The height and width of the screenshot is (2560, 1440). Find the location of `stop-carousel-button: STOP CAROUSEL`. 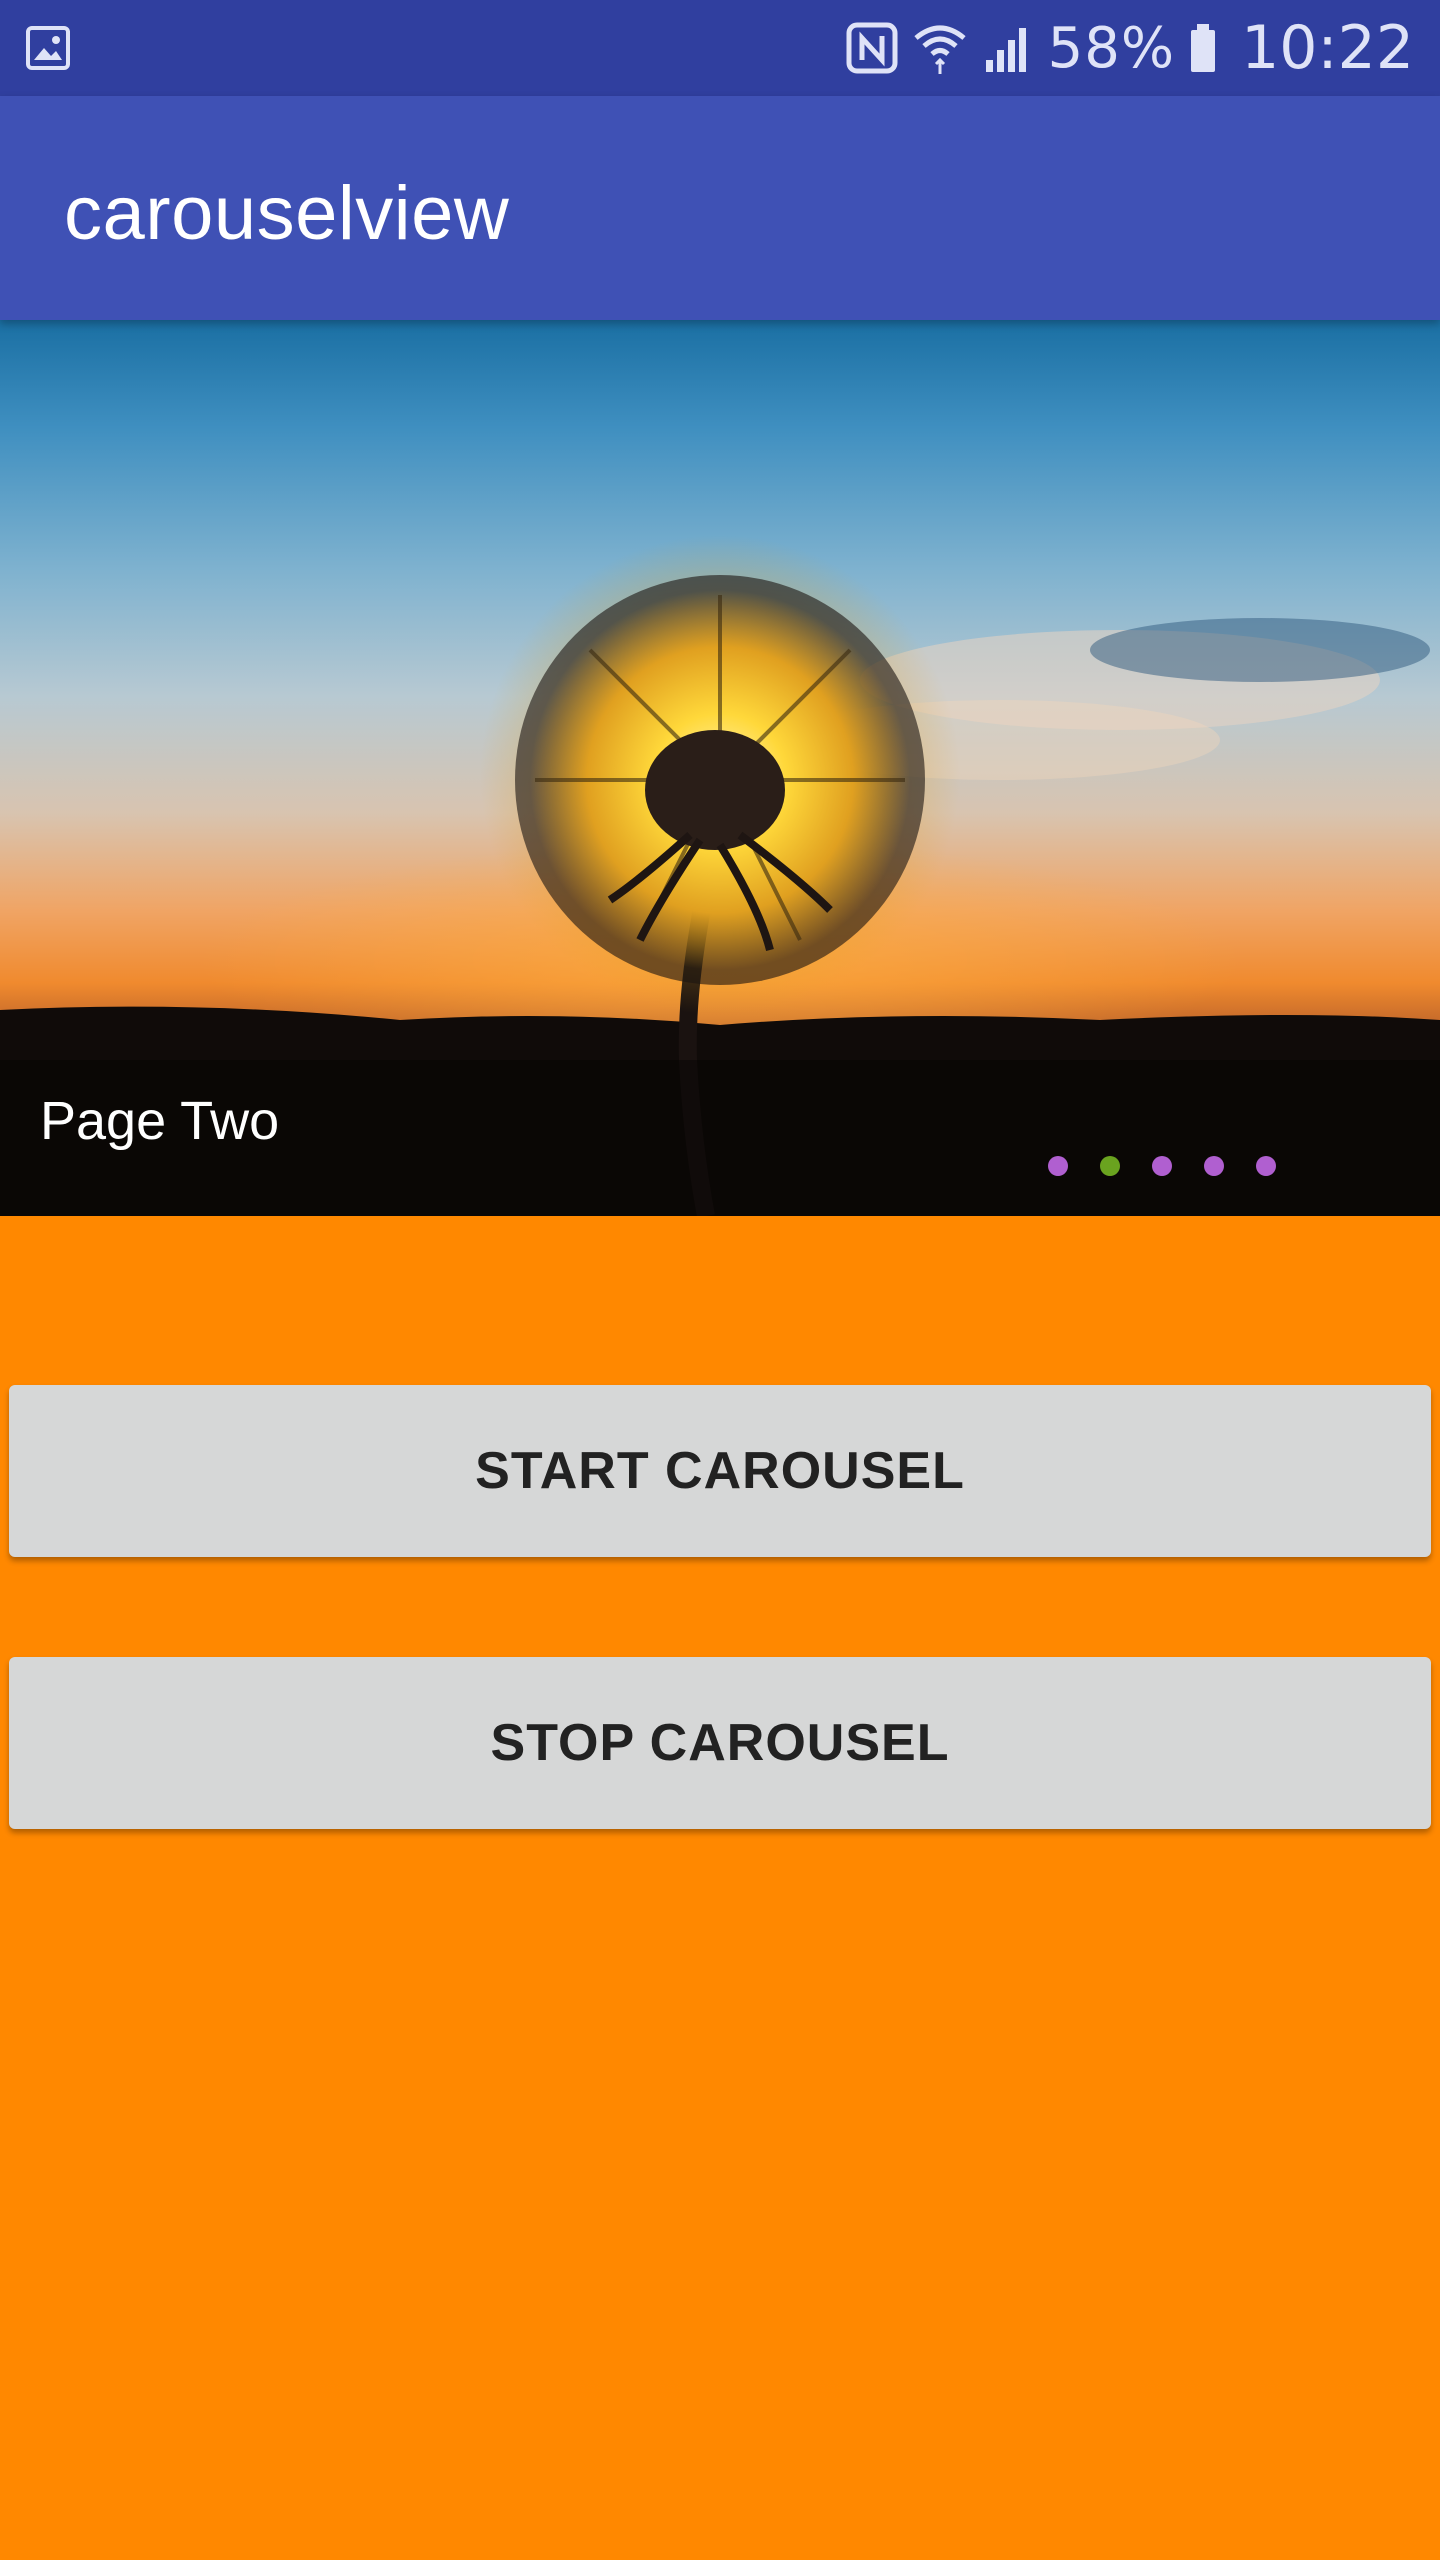

stop-carousel-button: STOP CAROUSEL is located at coordinates (720, 1743).